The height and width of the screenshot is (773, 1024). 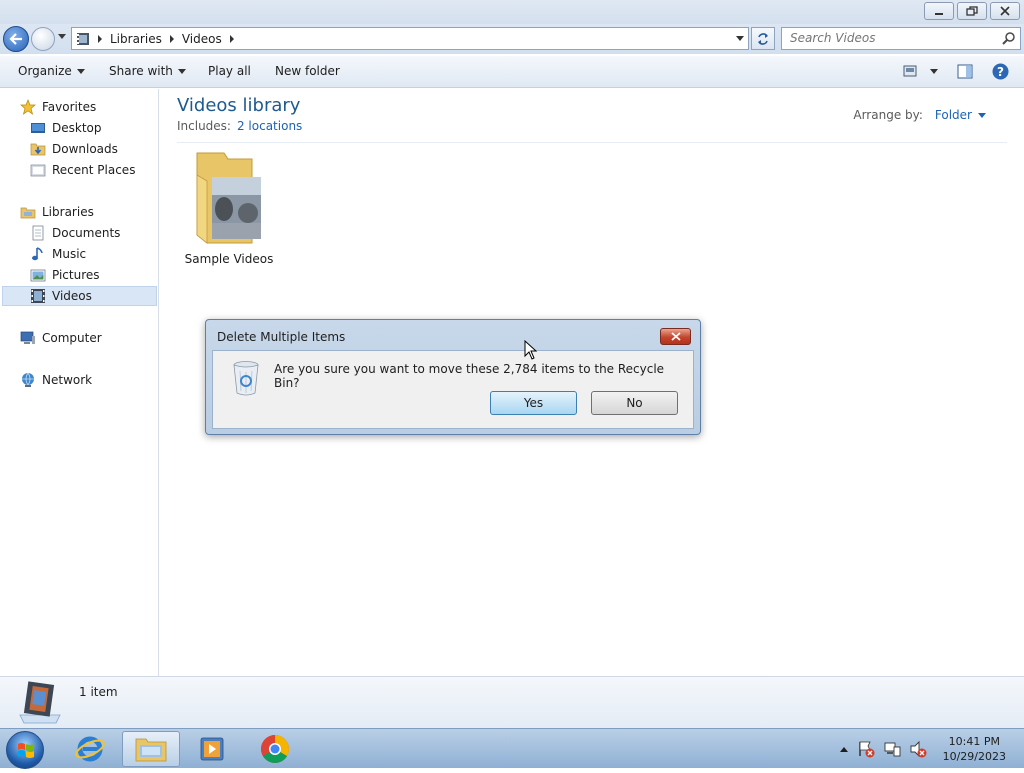 What do you see at coordinates (953, 115) in the screenshot?
I see `arrange-by-value: Folder` at bounding box center [953, 115].